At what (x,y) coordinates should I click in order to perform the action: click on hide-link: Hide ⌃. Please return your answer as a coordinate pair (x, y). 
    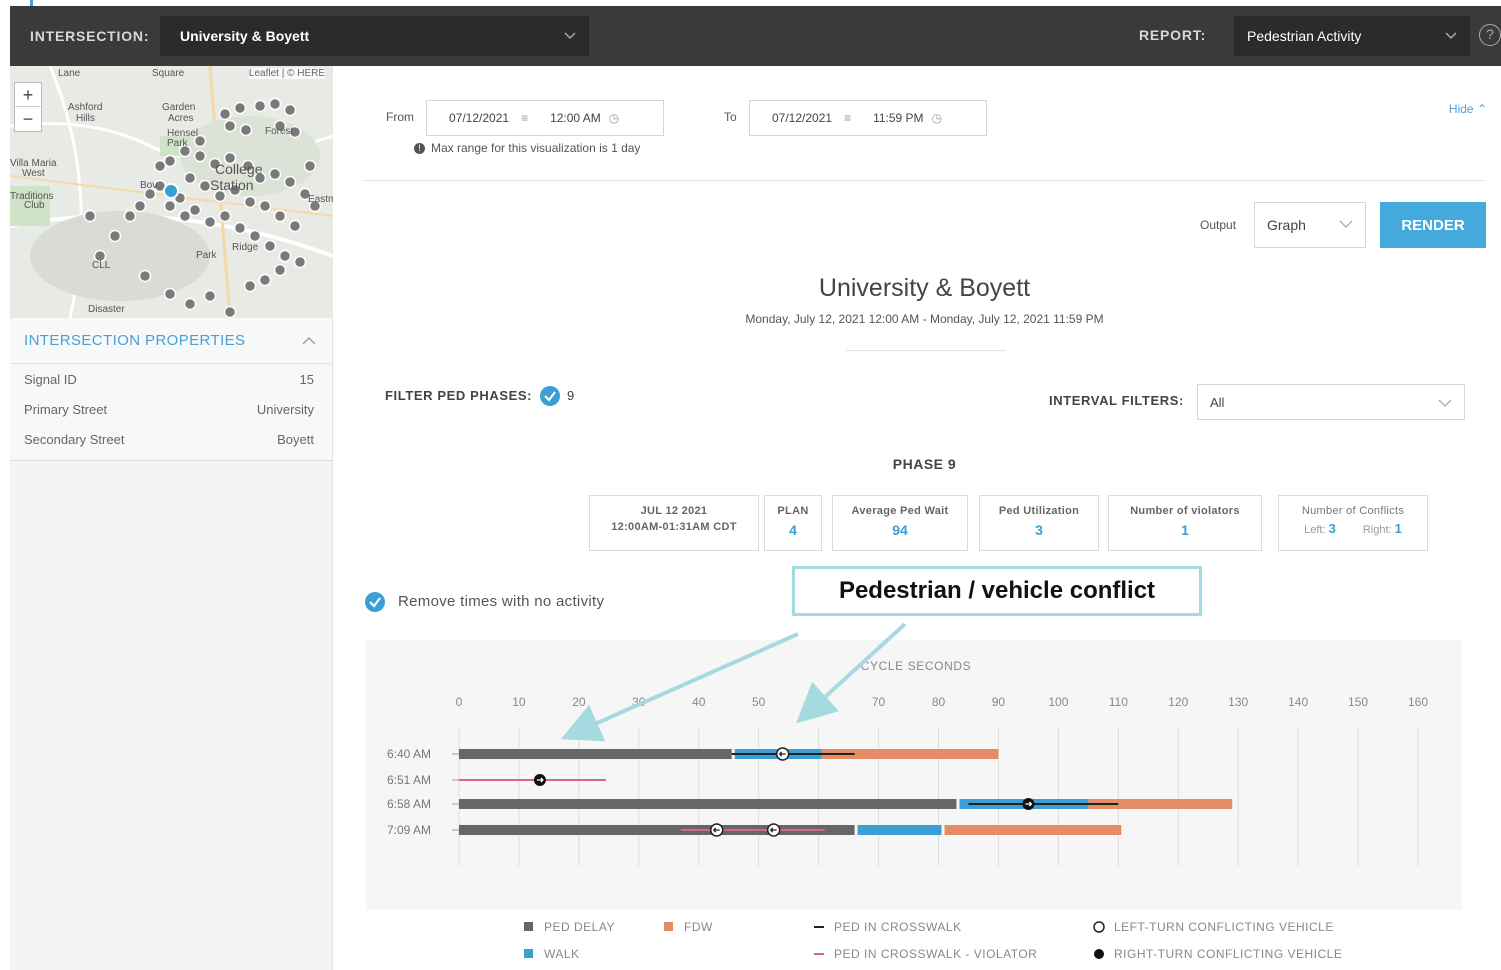
    Looking at the image, I should click on (1468, 109).